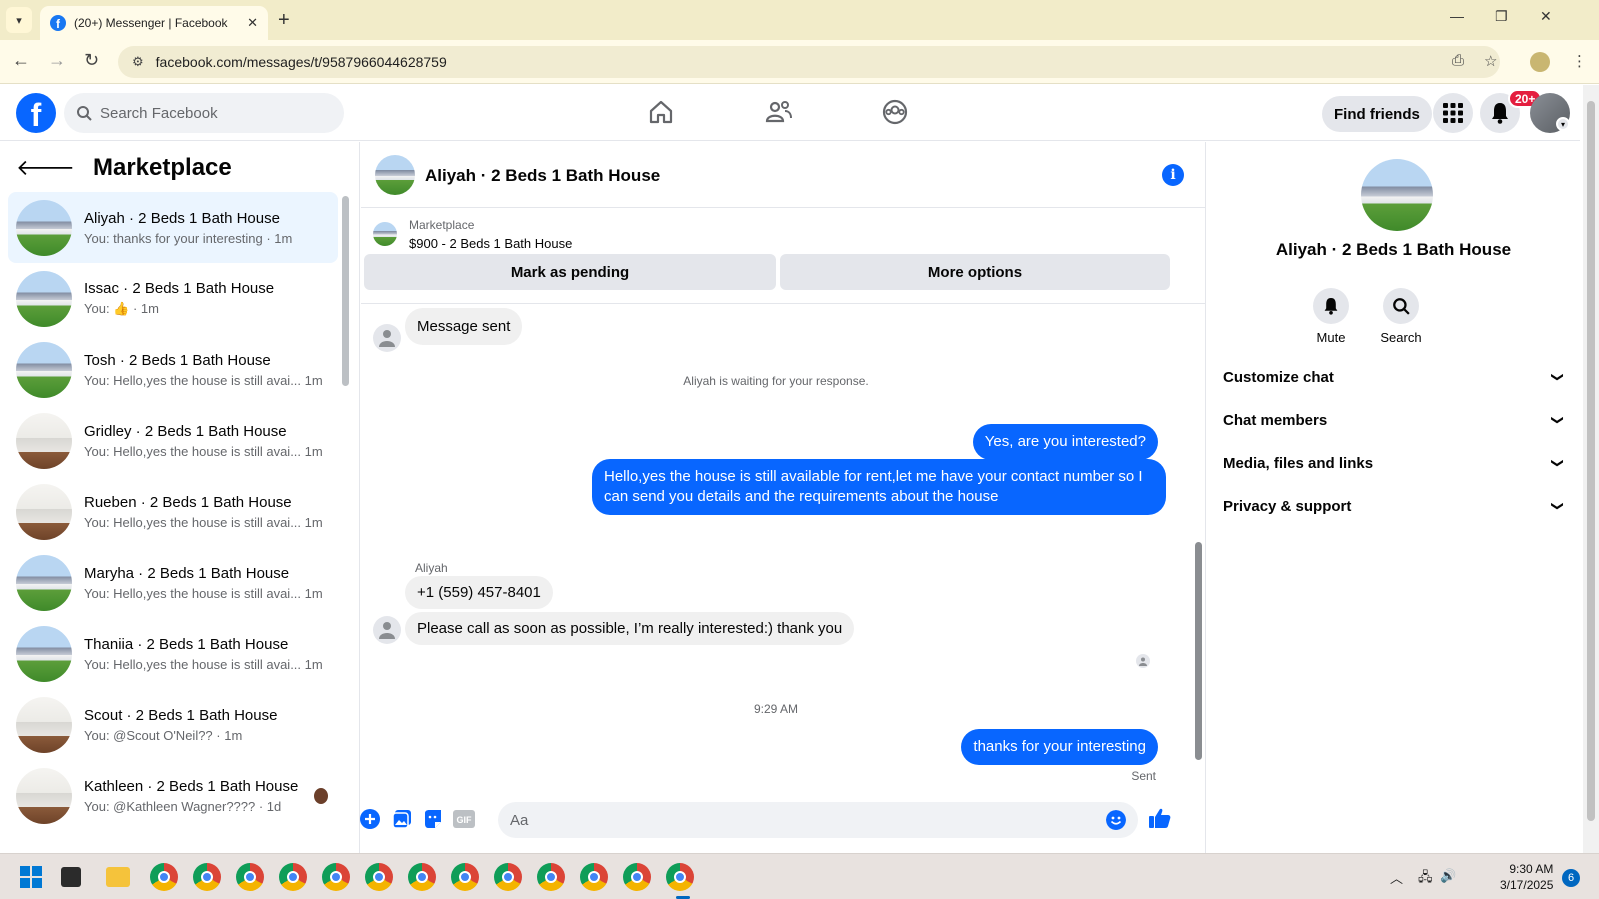  Describe the element at coordinates (680, 877) in the screenshot. I see `chrome-icon-active` at that location.